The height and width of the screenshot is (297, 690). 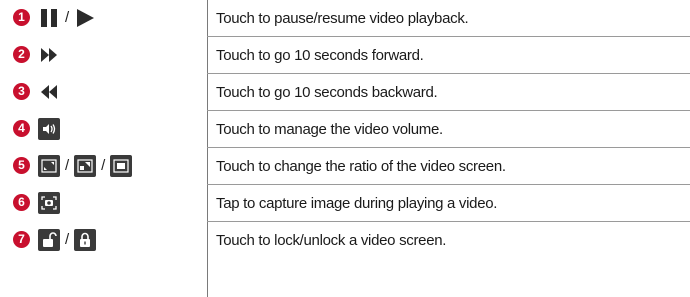 What do you see at coordinates (49, 240) in the screenshot?
I see `unlock-icon` at bounding box center [49, 240].